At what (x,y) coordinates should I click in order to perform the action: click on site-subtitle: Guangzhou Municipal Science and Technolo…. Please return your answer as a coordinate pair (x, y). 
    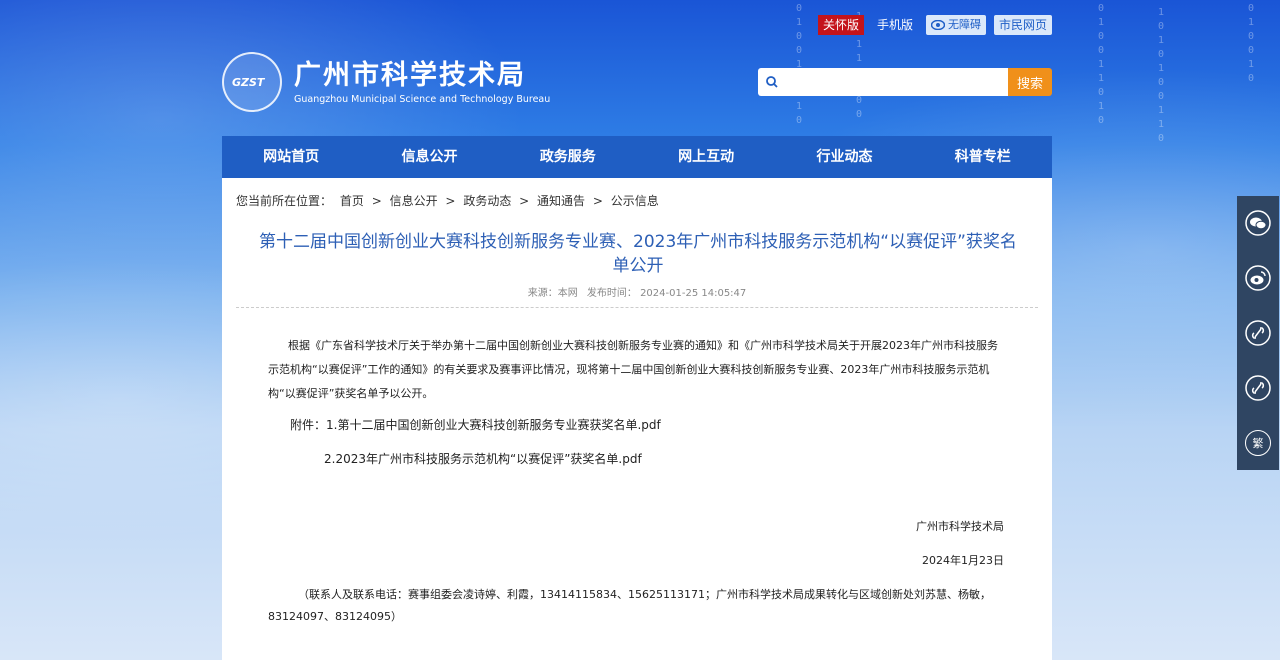
    Looking at the image, I should click on (422, 99).